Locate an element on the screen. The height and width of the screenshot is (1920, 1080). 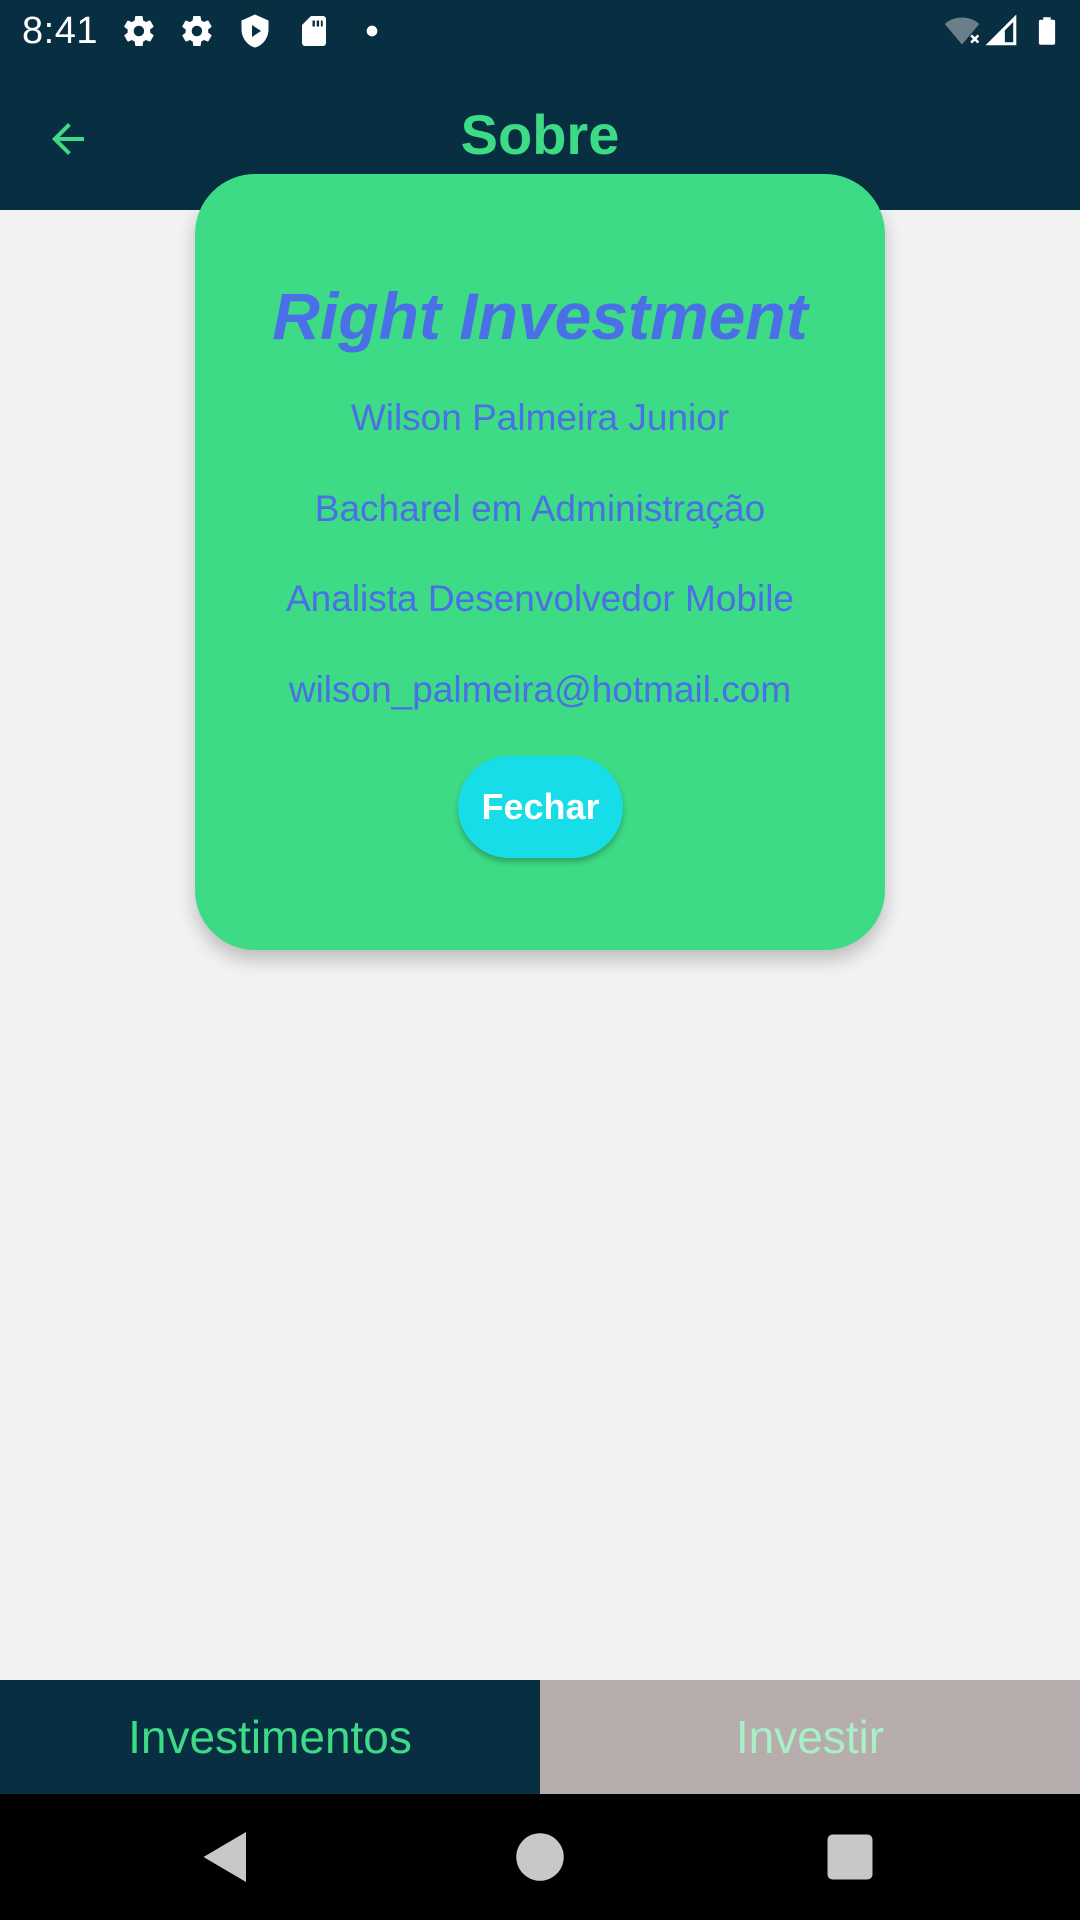
status-bar: 8:41 is located at coordinates (540, 31).